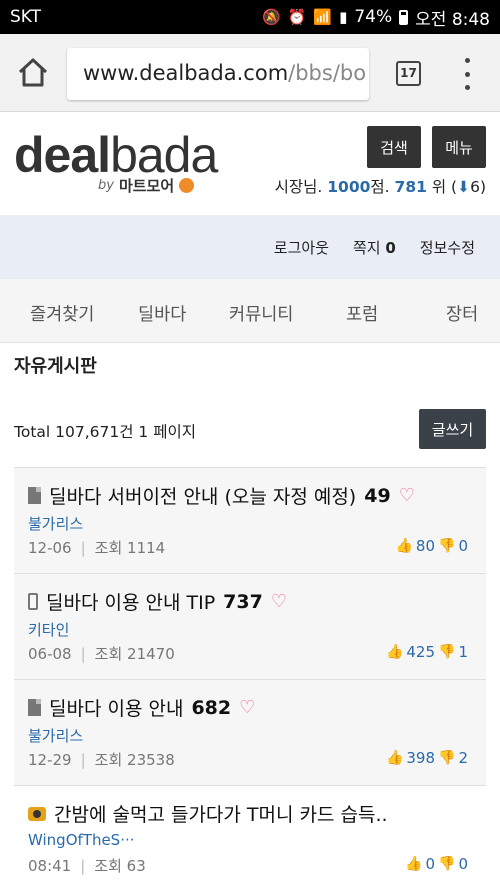 The image size is (500, 891). I want to click on post-date: 12-29, so click(50, 760).